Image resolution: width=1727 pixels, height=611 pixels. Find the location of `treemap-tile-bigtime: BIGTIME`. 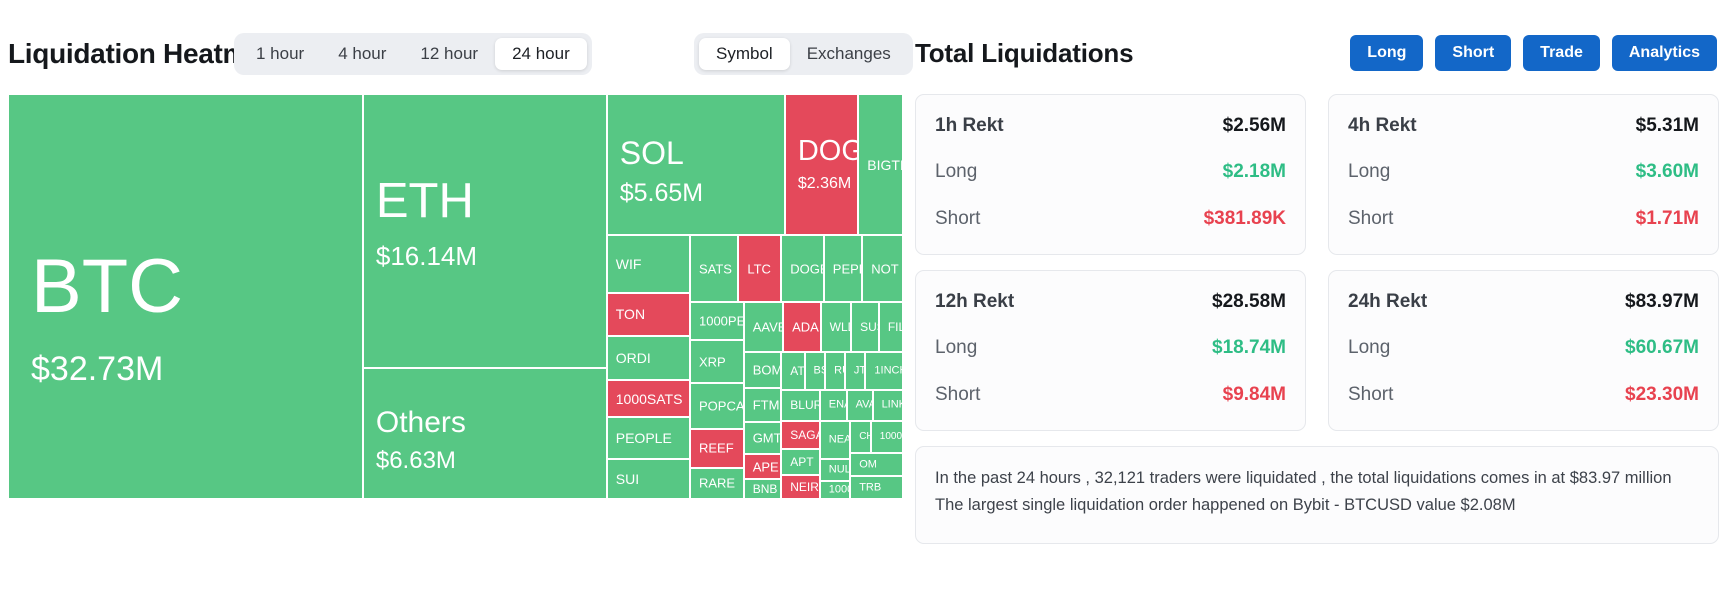

treemap-tile-bigtime: BIGTIME is located at coordinates (880, 165).